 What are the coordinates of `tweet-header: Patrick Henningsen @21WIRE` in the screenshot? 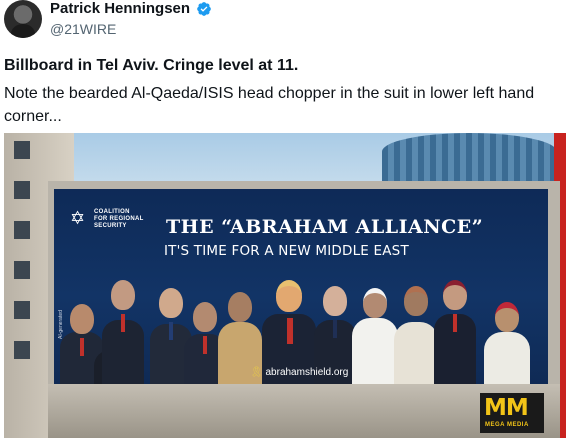 It's located at (283, 22).